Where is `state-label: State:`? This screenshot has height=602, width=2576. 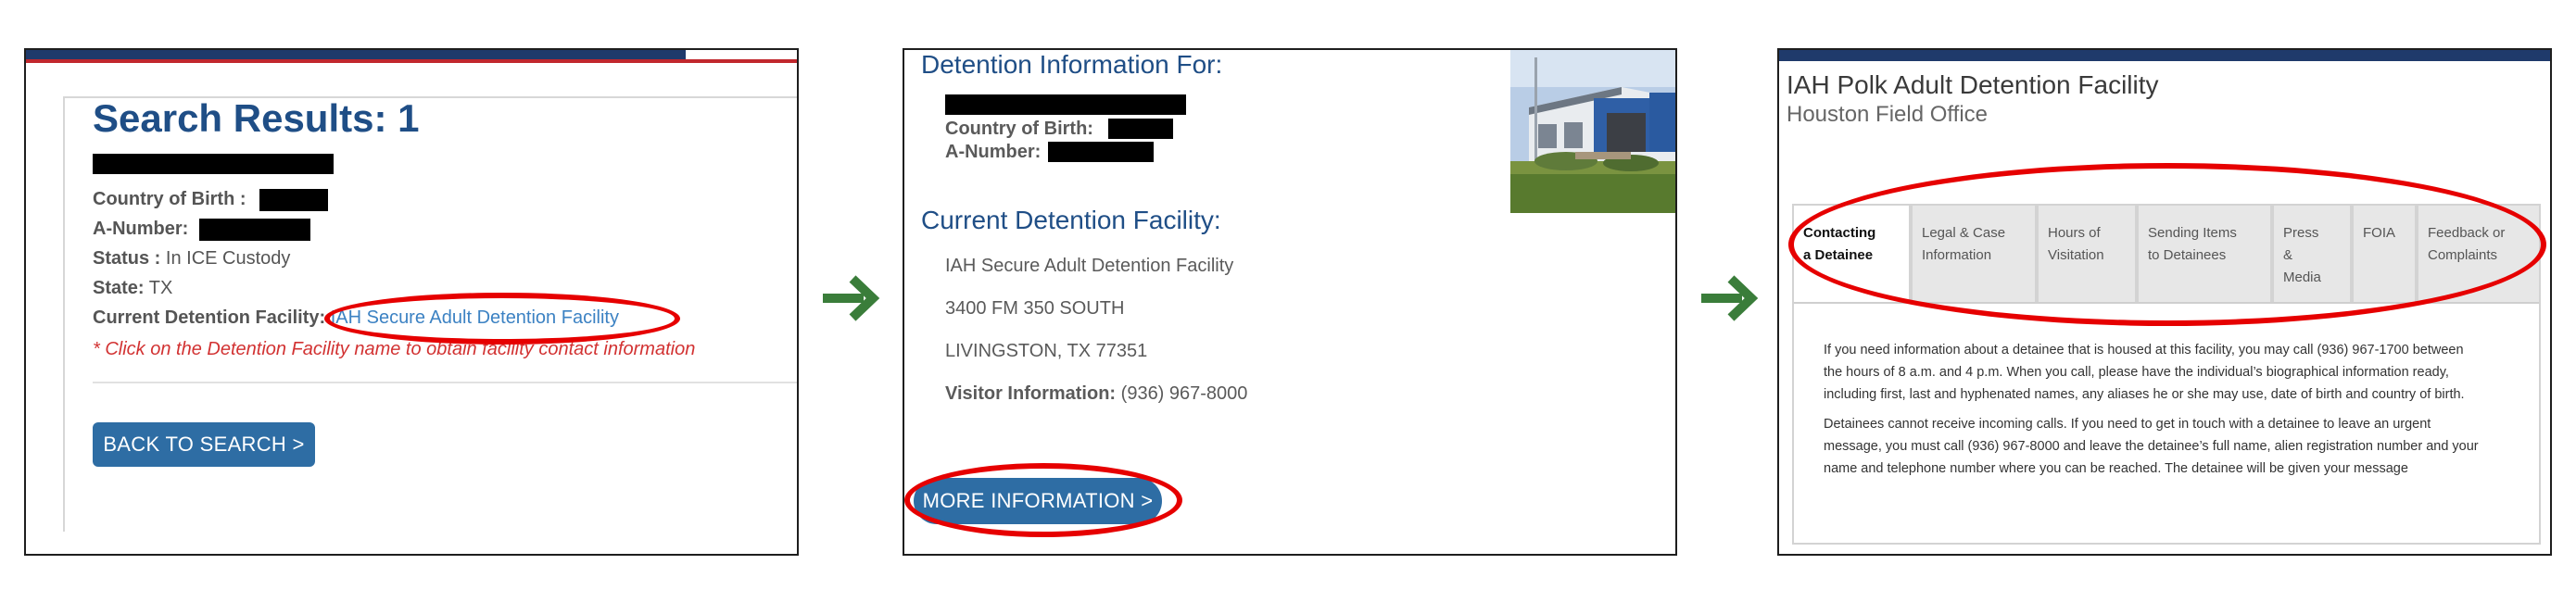
state-label: State: is located at coordinates (119, 288).